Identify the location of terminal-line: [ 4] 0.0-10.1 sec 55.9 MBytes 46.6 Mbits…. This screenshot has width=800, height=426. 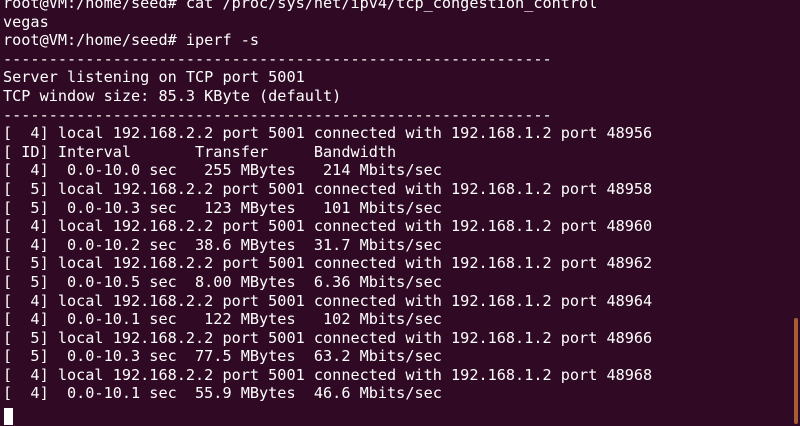
(222, 393).